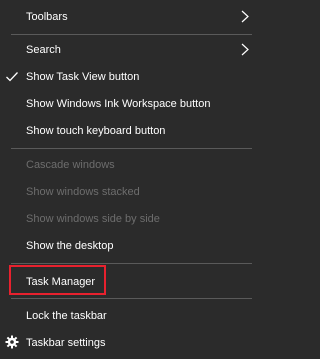 Image resolution: width=320 pixels, height=359 pixels. What do you see at coordinates (70, 246) in the screenshot?
I see `menu-item-label: Show the desktop` at bounding box center [70, 246].